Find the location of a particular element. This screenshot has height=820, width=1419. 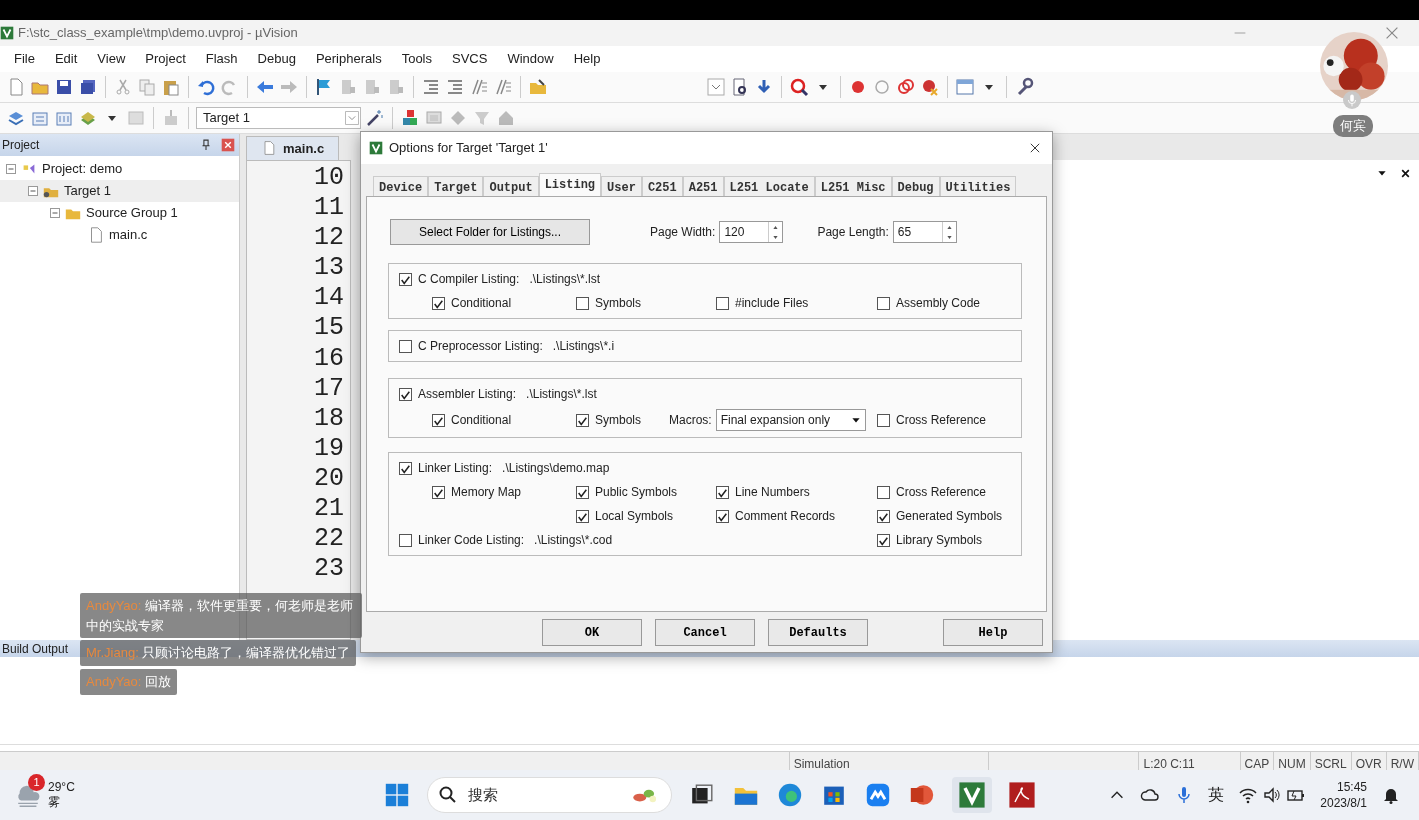

tab: Output is located at coordinates (511, 186).